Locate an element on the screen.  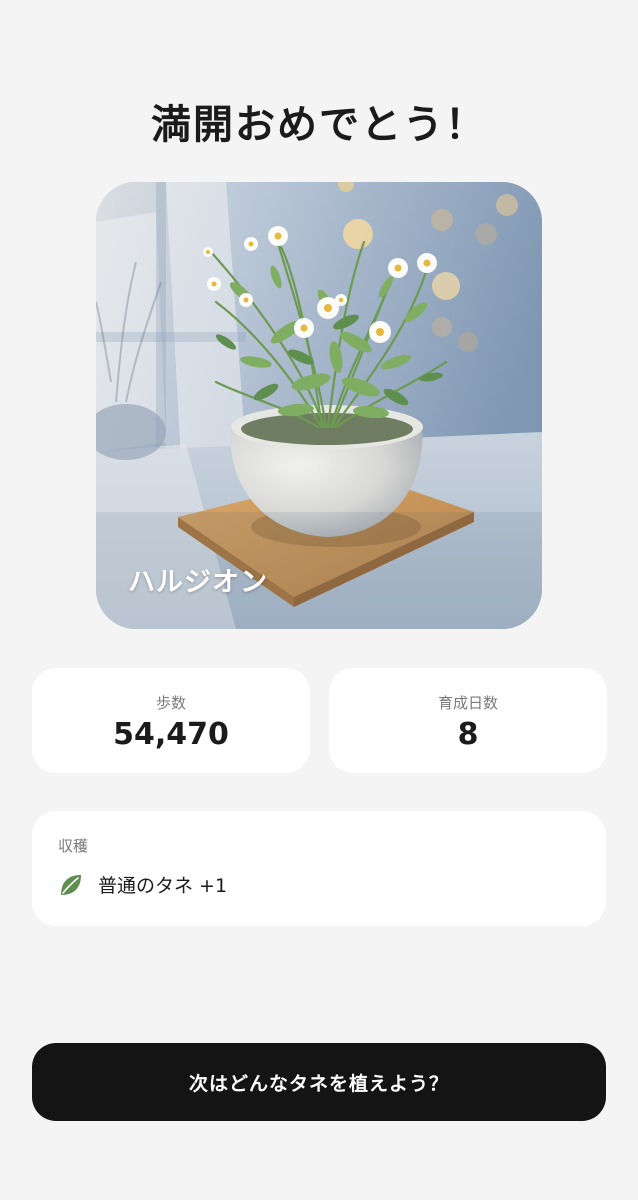
growth-days-card: 育成日数 8 is located at coordinates (468, 720).